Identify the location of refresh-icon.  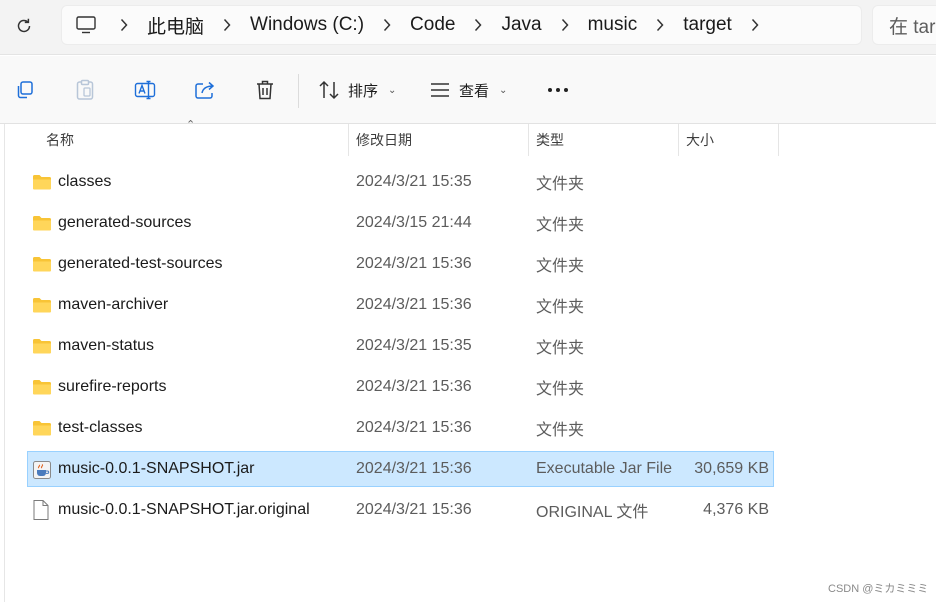
(24, 25).